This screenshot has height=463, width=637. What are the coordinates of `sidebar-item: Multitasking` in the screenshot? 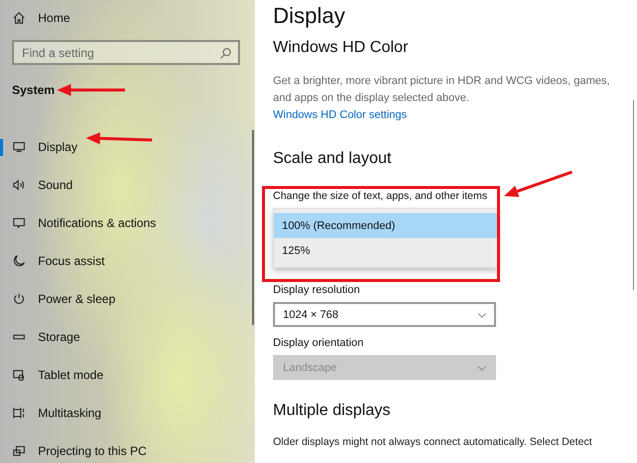 It's located at (127, 413).